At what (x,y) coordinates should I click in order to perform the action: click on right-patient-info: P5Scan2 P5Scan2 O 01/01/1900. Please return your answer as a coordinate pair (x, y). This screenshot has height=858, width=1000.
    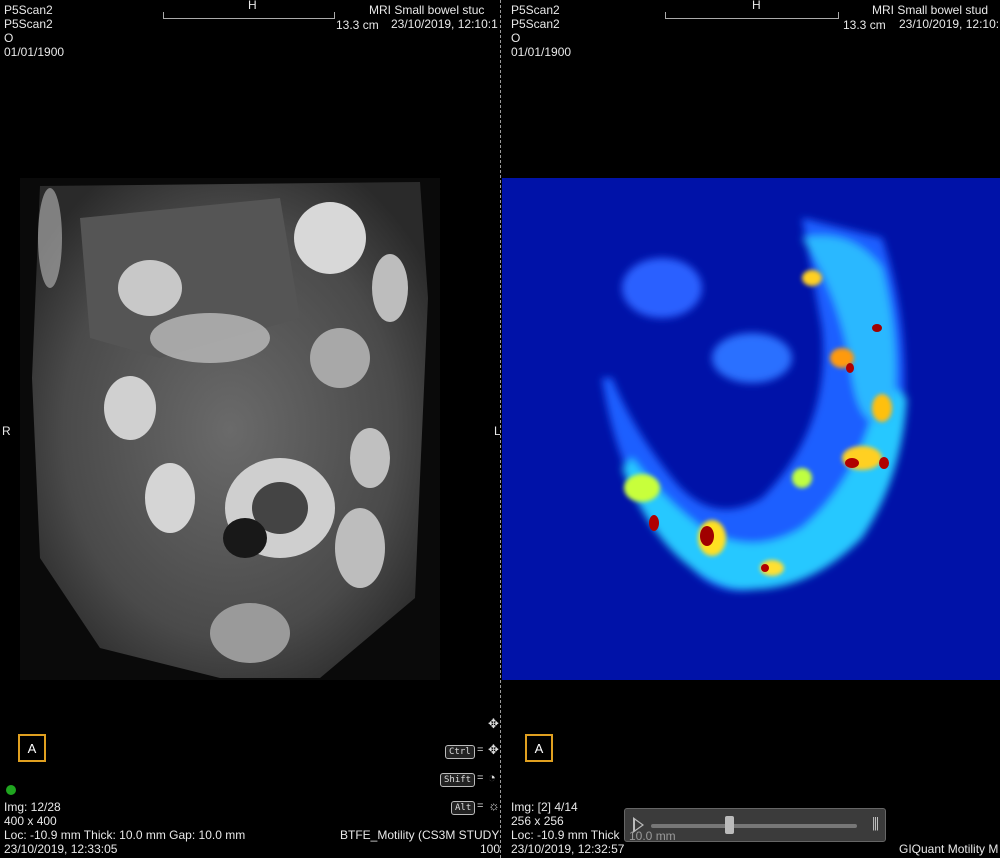
    Looking at the image, I should click on (541, 31).